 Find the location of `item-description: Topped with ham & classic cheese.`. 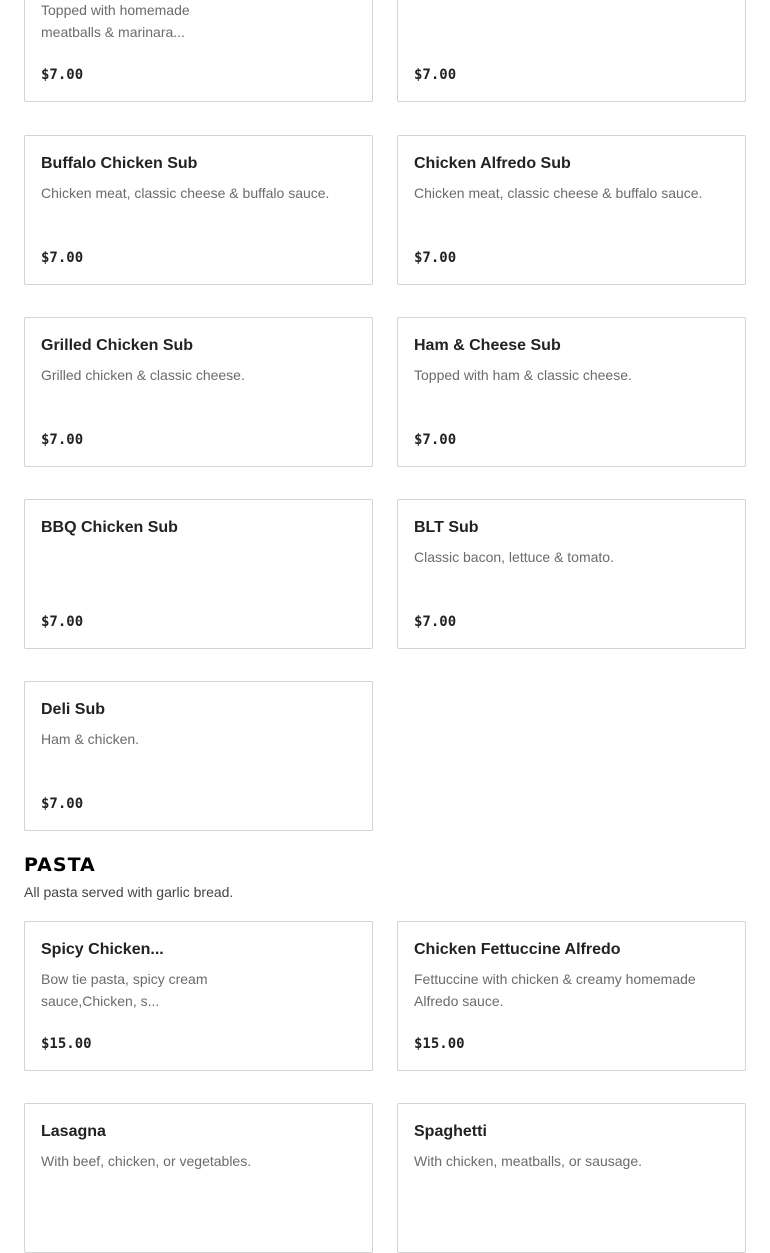

item-description: Topped with ham & classic cheese. is located at coordinates (523, 375).